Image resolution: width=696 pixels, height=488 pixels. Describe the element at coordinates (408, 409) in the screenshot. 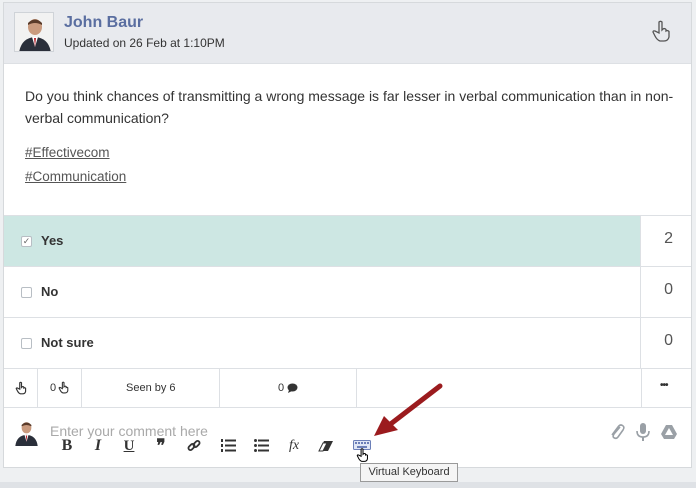

I see `annotation-arrow` at that location.